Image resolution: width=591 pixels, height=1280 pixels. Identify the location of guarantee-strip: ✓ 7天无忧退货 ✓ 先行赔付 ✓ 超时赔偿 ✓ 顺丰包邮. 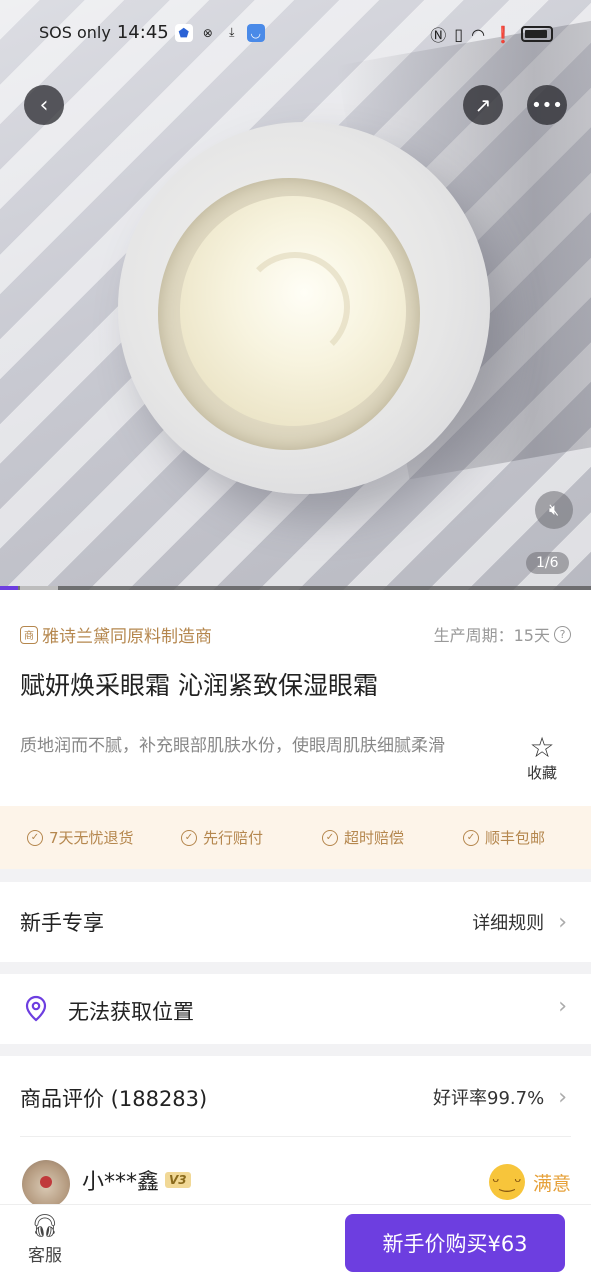
(295, 837).